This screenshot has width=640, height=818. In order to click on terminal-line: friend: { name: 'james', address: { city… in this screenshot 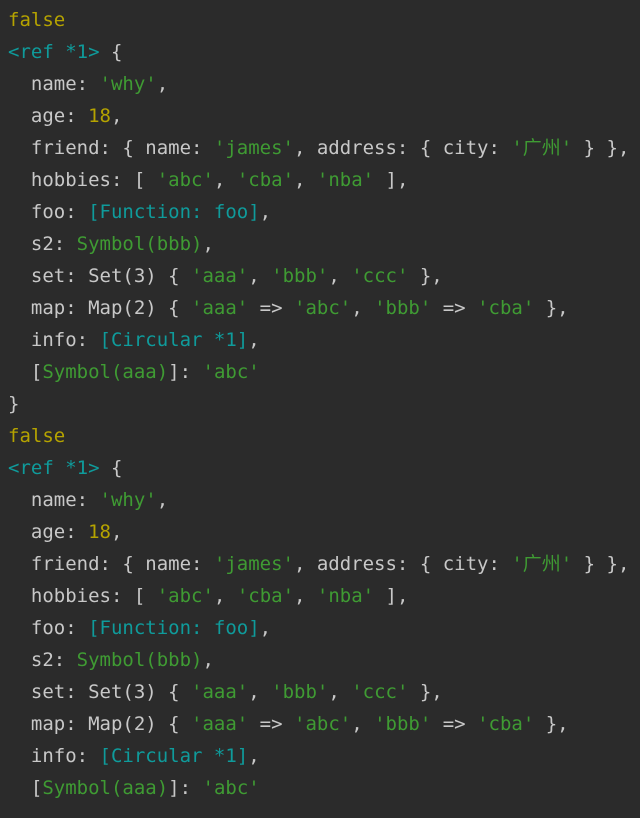, I will do `click(320, 148)`.